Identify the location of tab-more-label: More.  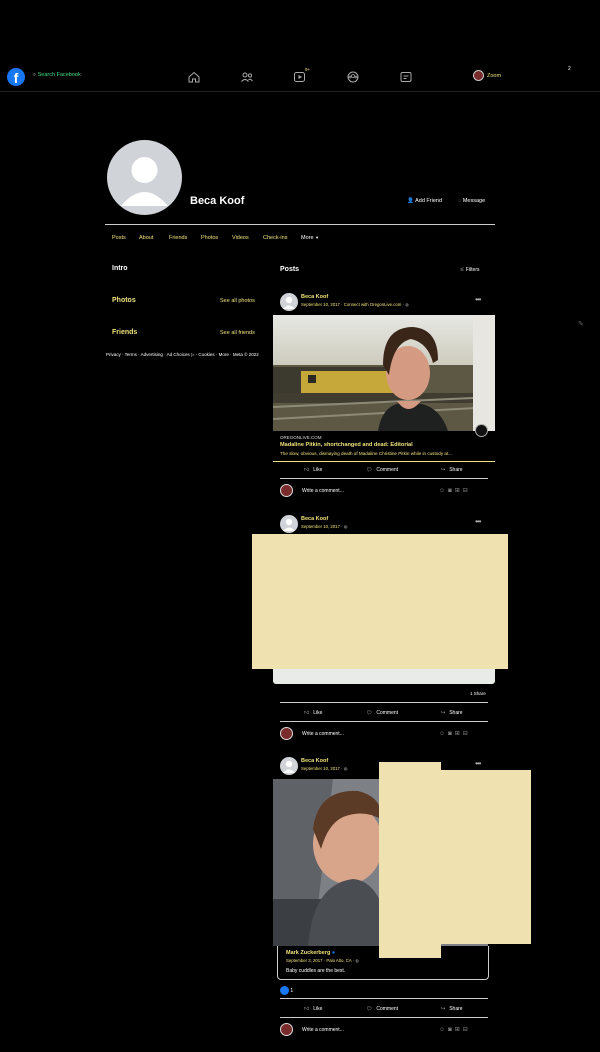
(307, 238).